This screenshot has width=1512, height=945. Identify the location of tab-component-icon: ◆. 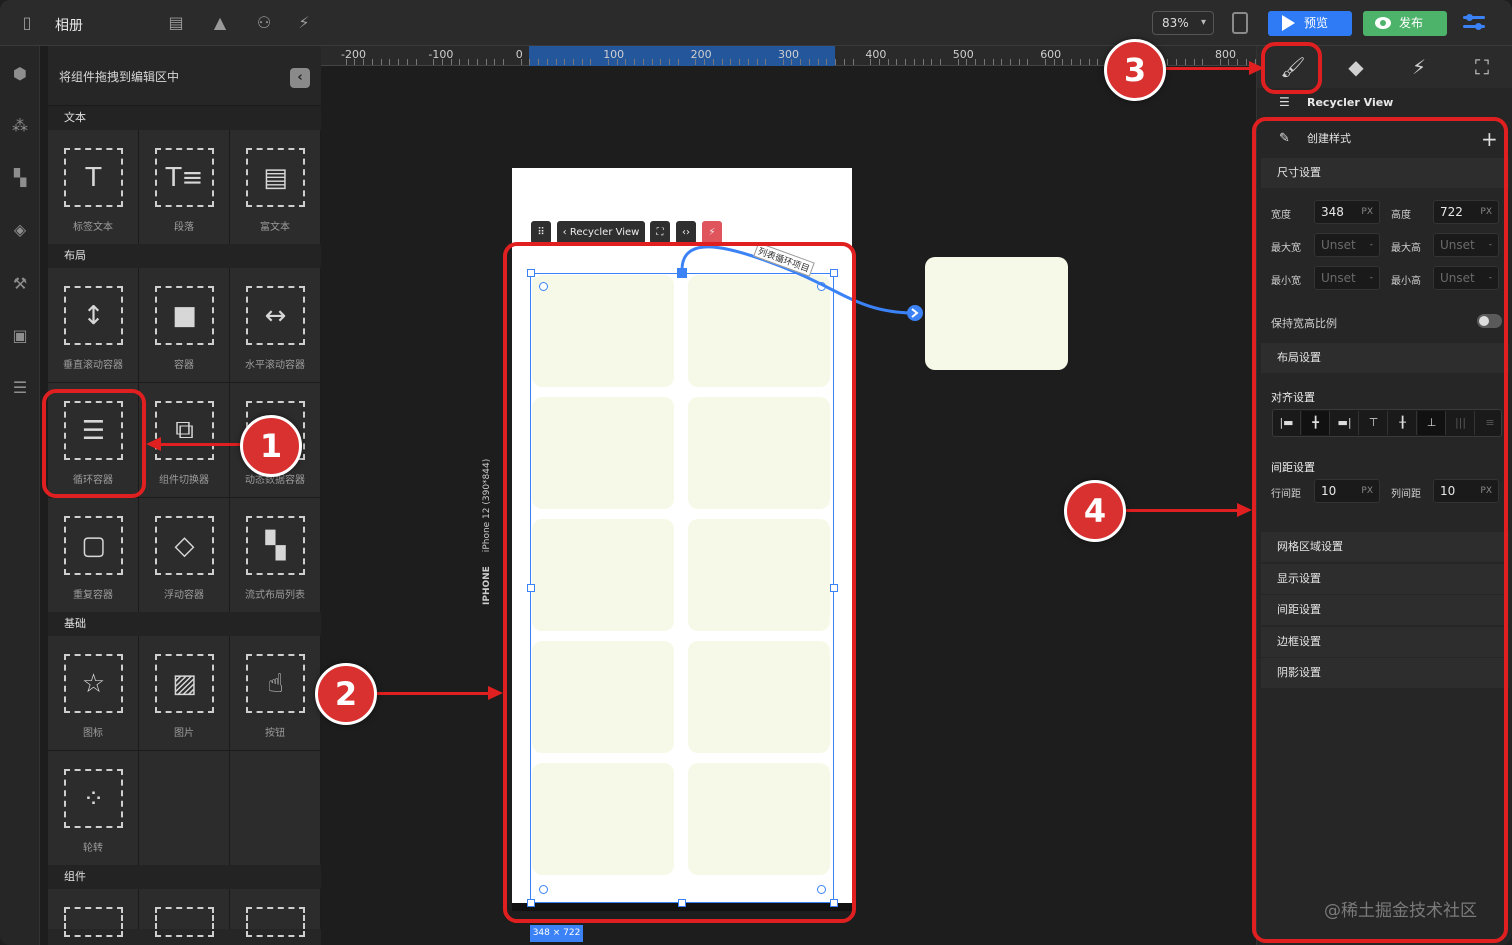
(1356, 67).